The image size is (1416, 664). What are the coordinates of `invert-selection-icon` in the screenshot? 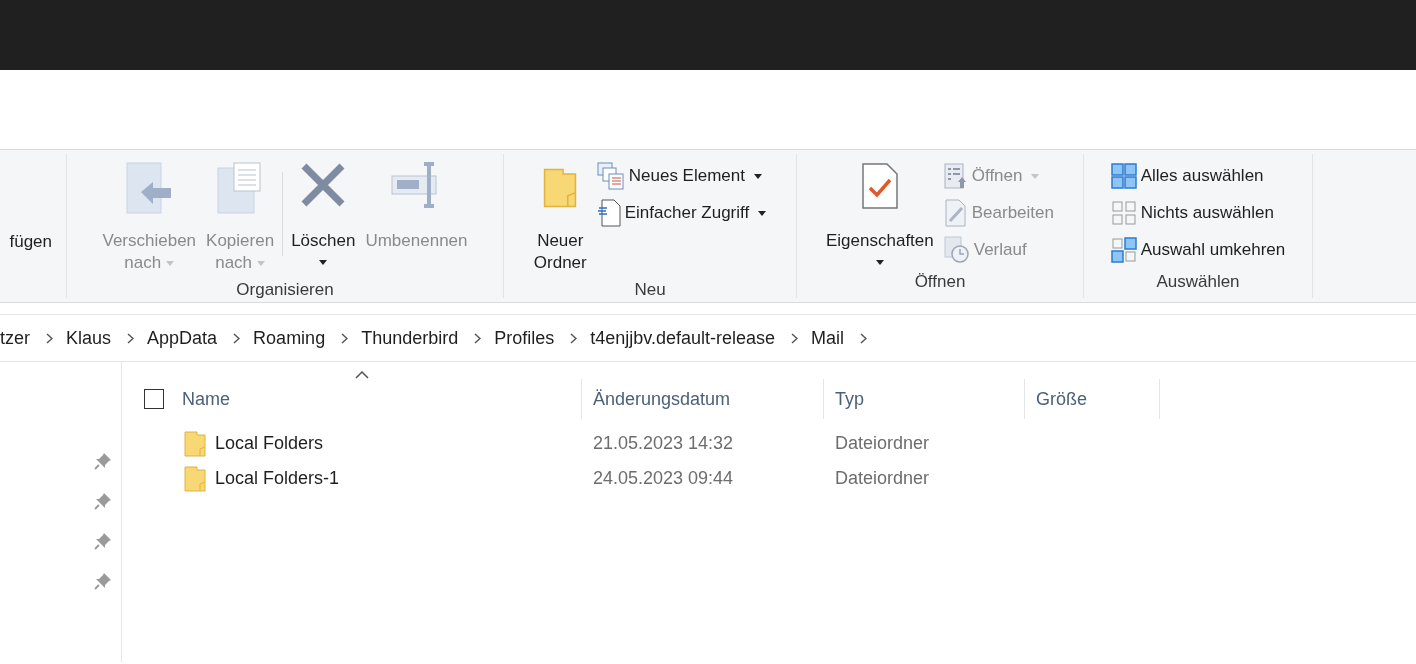 It's located at (1123, 250).